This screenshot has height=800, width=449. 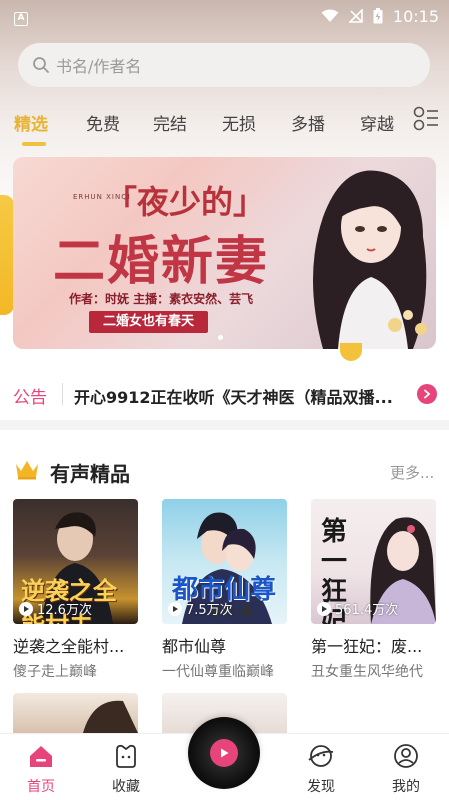 I want to click on play-count: 12.6万次, so click(x=55, y=608).